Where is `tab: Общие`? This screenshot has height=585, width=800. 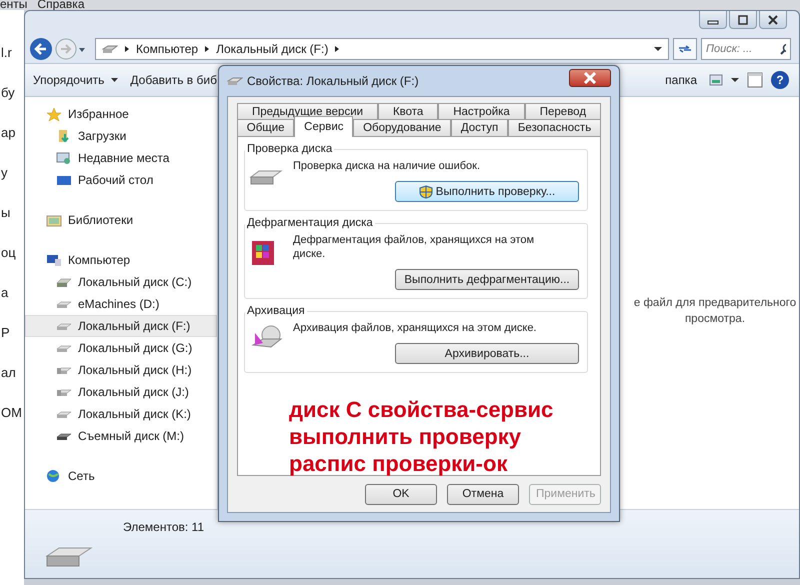
tab: Общие is located at coordinates (265, 127).